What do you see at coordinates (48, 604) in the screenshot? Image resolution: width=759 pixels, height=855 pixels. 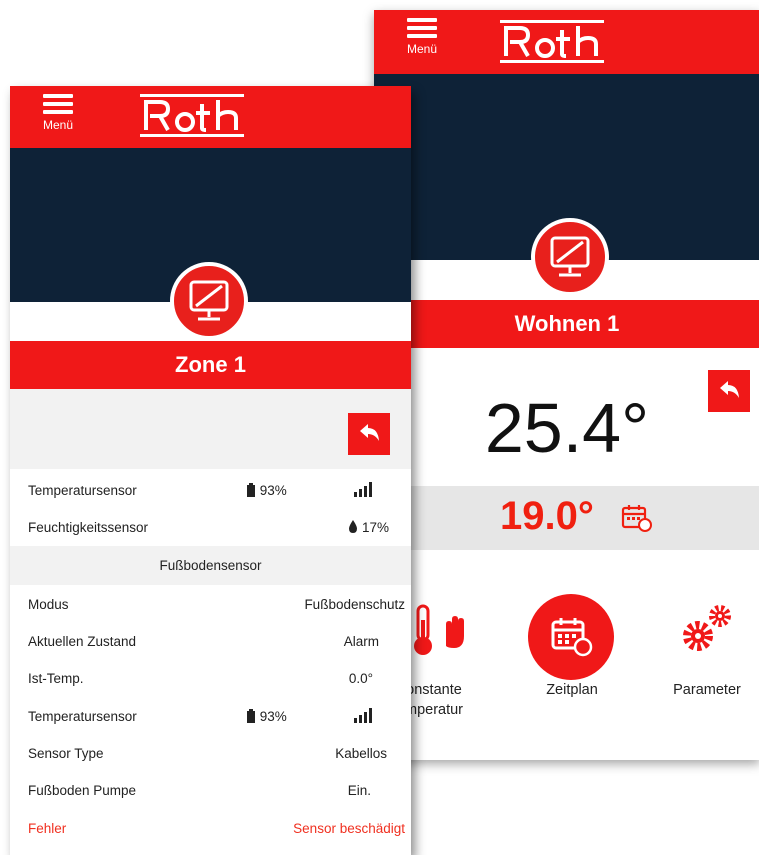 I see `row-label: Modus` at bounding box center [48, 604].